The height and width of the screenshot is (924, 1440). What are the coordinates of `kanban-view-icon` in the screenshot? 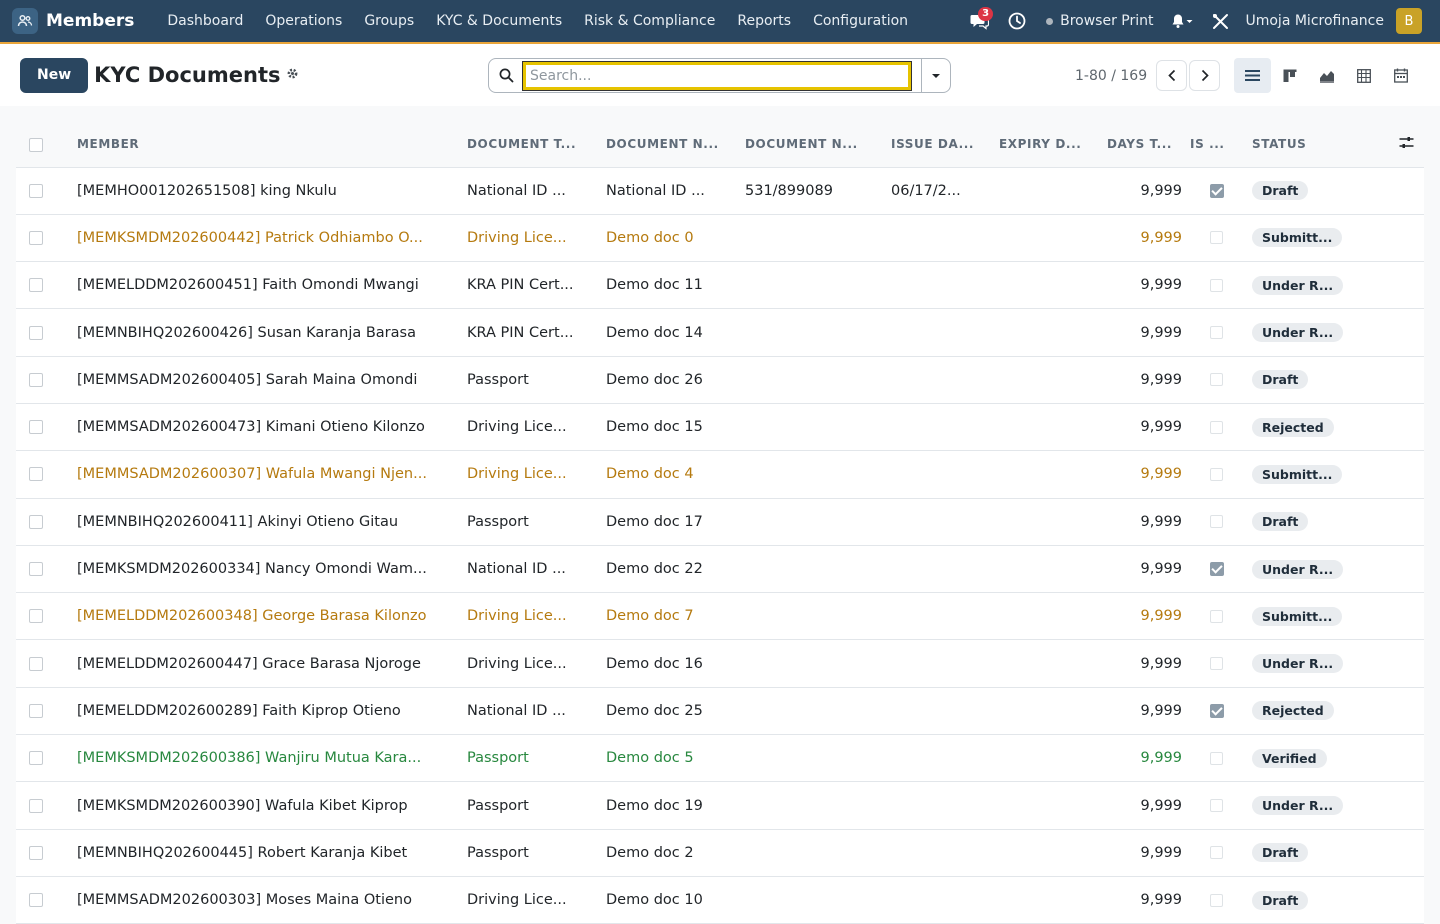 It's located at (1289, 75).